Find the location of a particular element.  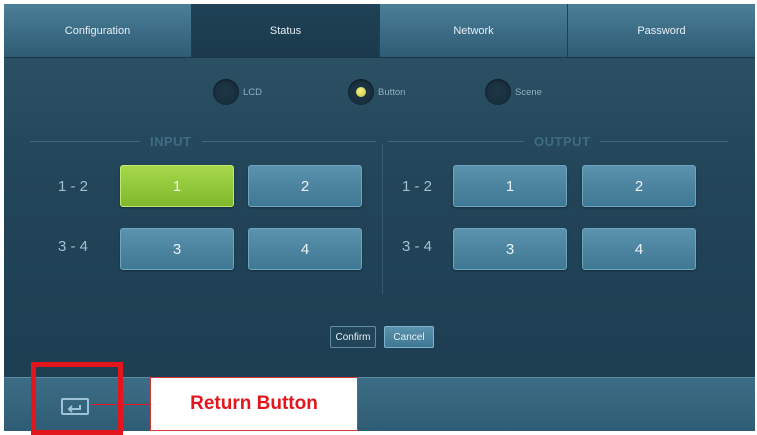

tab-bar: Configuration Status Network Password is located at coordinates (379, 31).